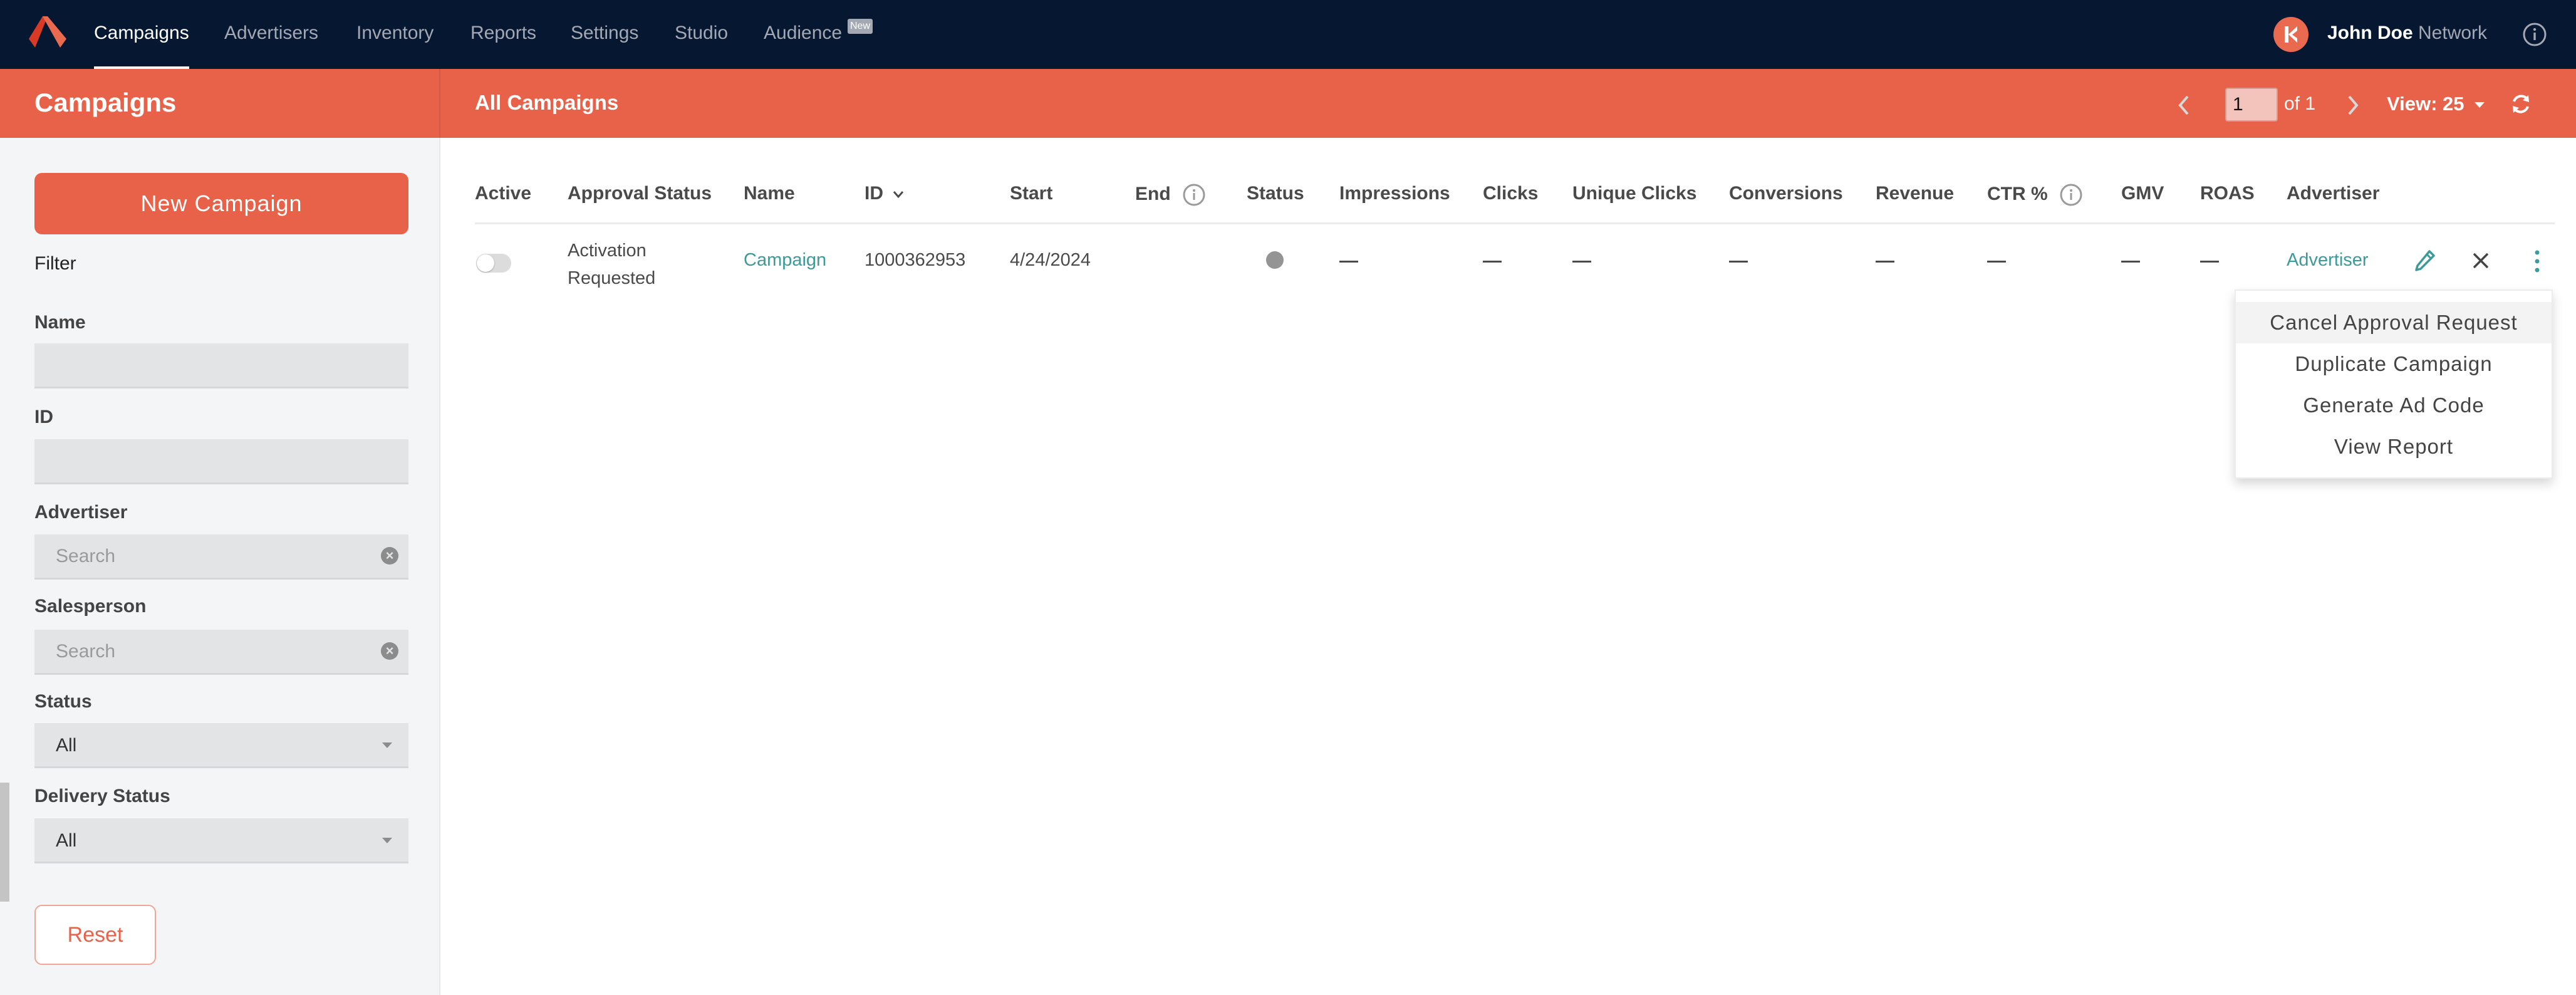  I want to click on pencil-edit-icon, so click(2425, 260).